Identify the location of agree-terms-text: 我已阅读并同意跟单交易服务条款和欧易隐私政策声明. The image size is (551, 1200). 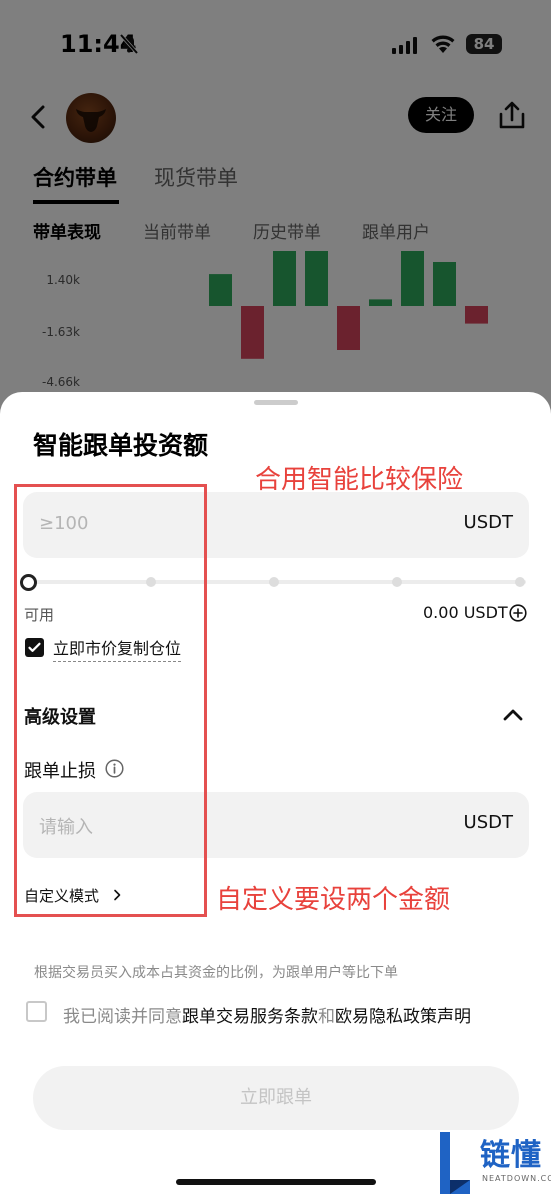
(267, 1014).